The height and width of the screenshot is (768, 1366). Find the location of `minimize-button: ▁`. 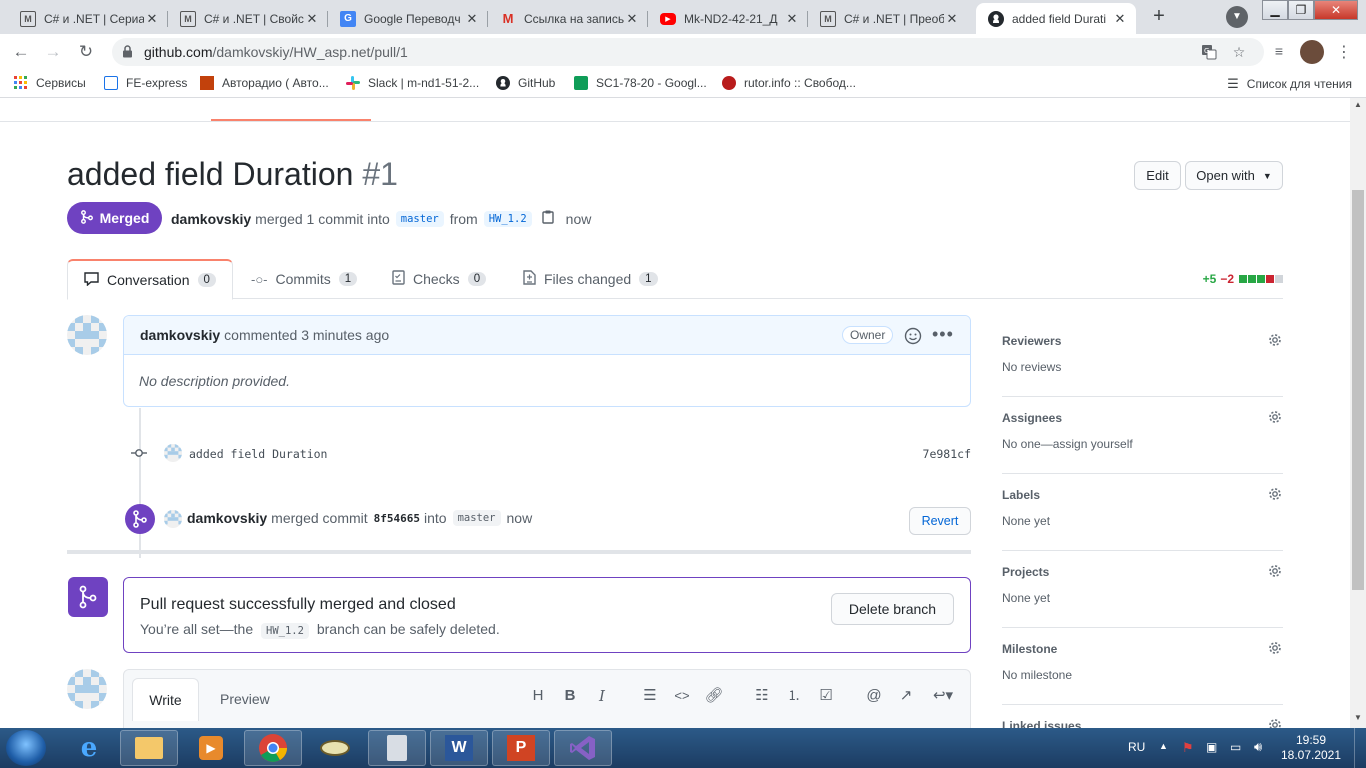

minimize-button: ▁ is located at coordinates (1275, 10).